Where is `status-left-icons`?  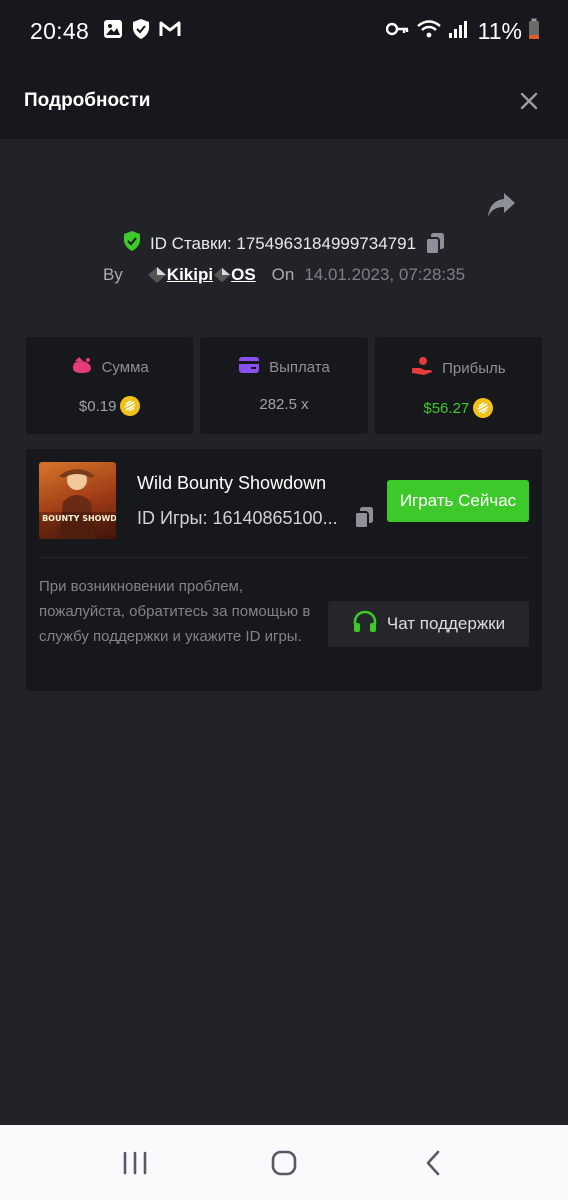
status-left-icons is located at coordinates (142, 31).